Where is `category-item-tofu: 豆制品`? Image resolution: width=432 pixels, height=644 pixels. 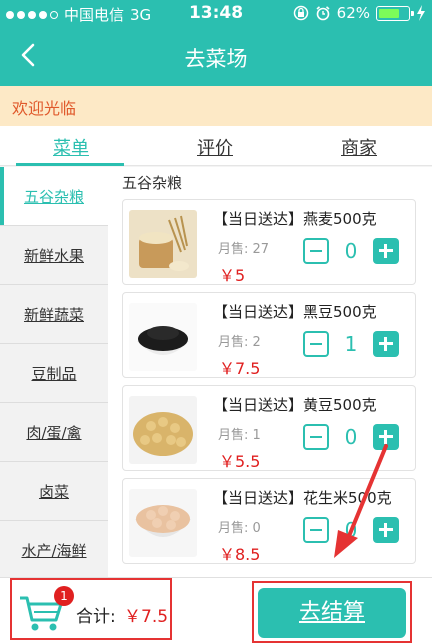 category-item-tofu: 豆制品 is located at coordinates (54, 373).